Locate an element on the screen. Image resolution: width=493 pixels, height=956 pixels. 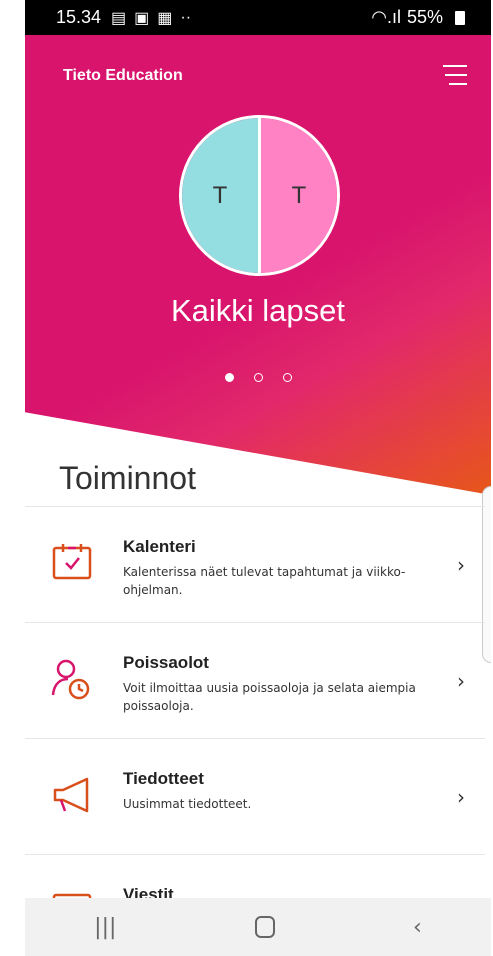
wifi-signal-icon: ◠.ıl is located at coordinates (386, 17).